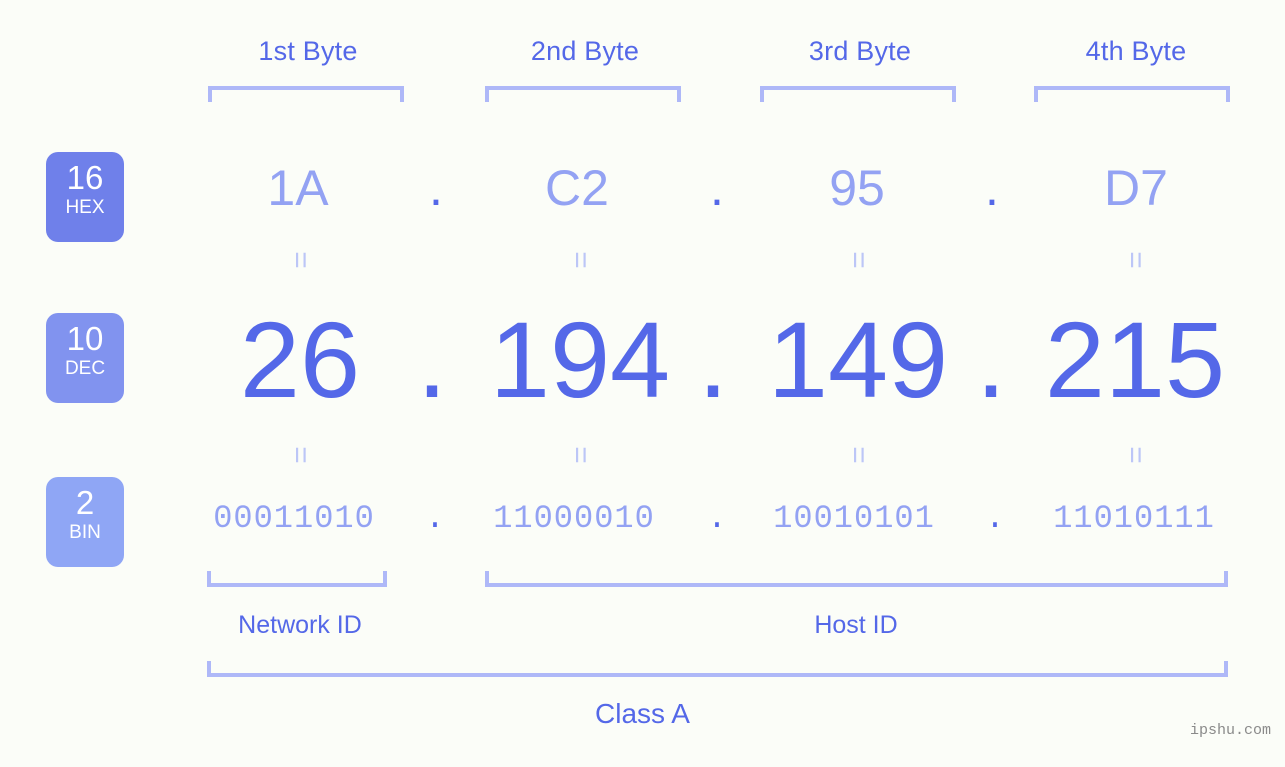  I want to click on radix-badge-bin: 2 BIN, so click(85, 522).